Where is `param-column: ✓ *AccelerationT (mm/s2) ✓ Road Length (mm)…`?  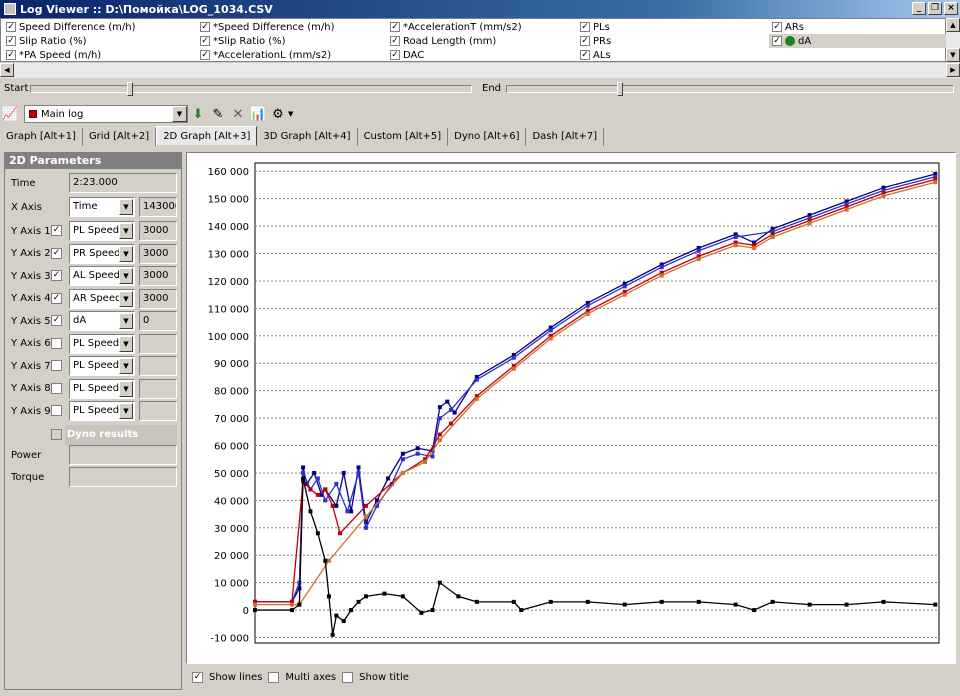
param-column: ✓ *AccelerationT (mm/s2) ✓ Road Length (mm)… is located at coordinates (482, 41).